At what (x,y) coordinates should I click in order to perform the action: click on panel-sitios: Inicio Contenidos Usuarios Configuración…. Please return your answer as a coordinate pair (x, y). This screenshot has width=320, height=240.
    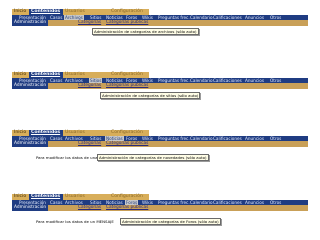
    Looking at the image, I should click on (160, 85).